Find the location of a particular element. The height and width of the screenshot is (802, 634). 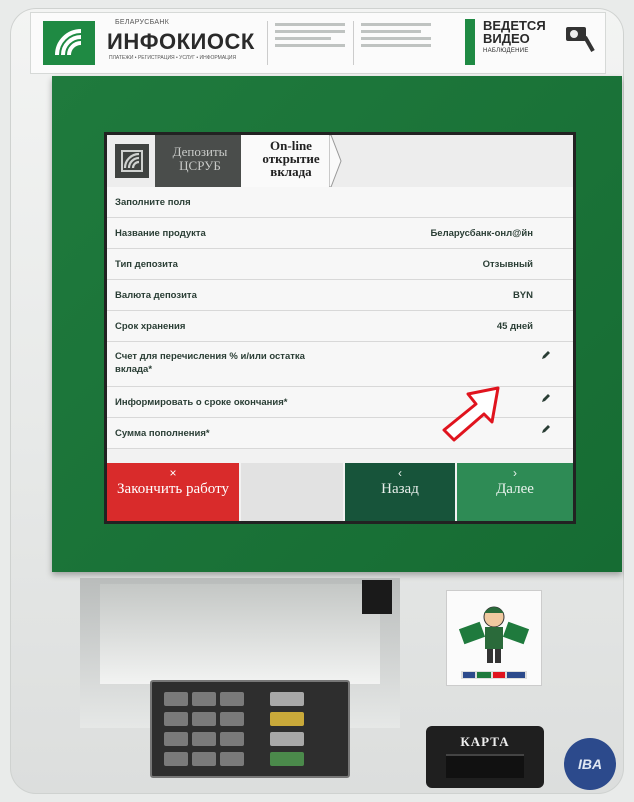

video-notice: ВЕДЕТСЯ ВИДЕО НАБЛЮДЕНИЕ is located at coordinates (514, 38).